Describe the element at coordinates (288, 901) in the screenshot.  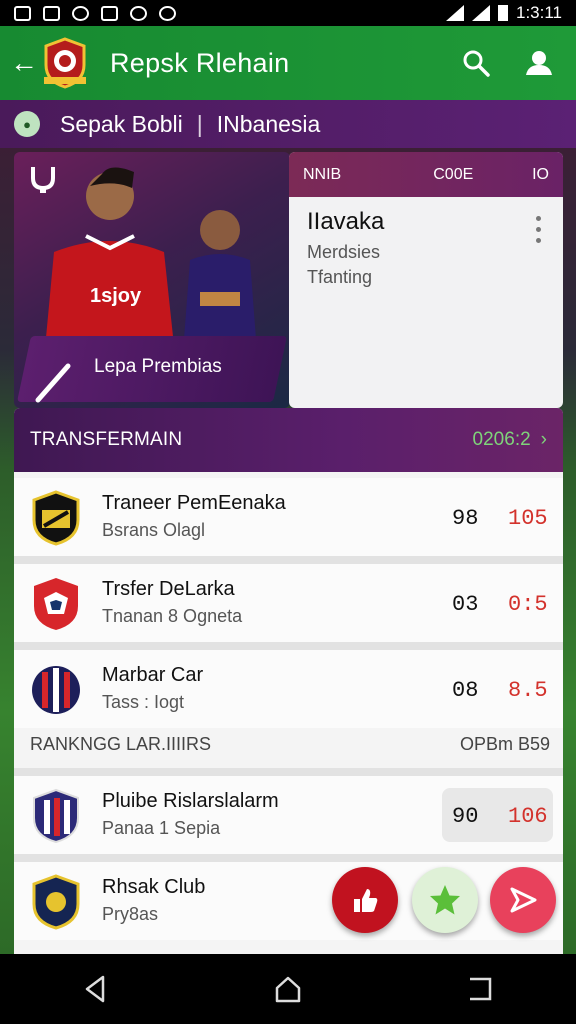
I see `list-item: Rhsak Club Pry8as` at that location.